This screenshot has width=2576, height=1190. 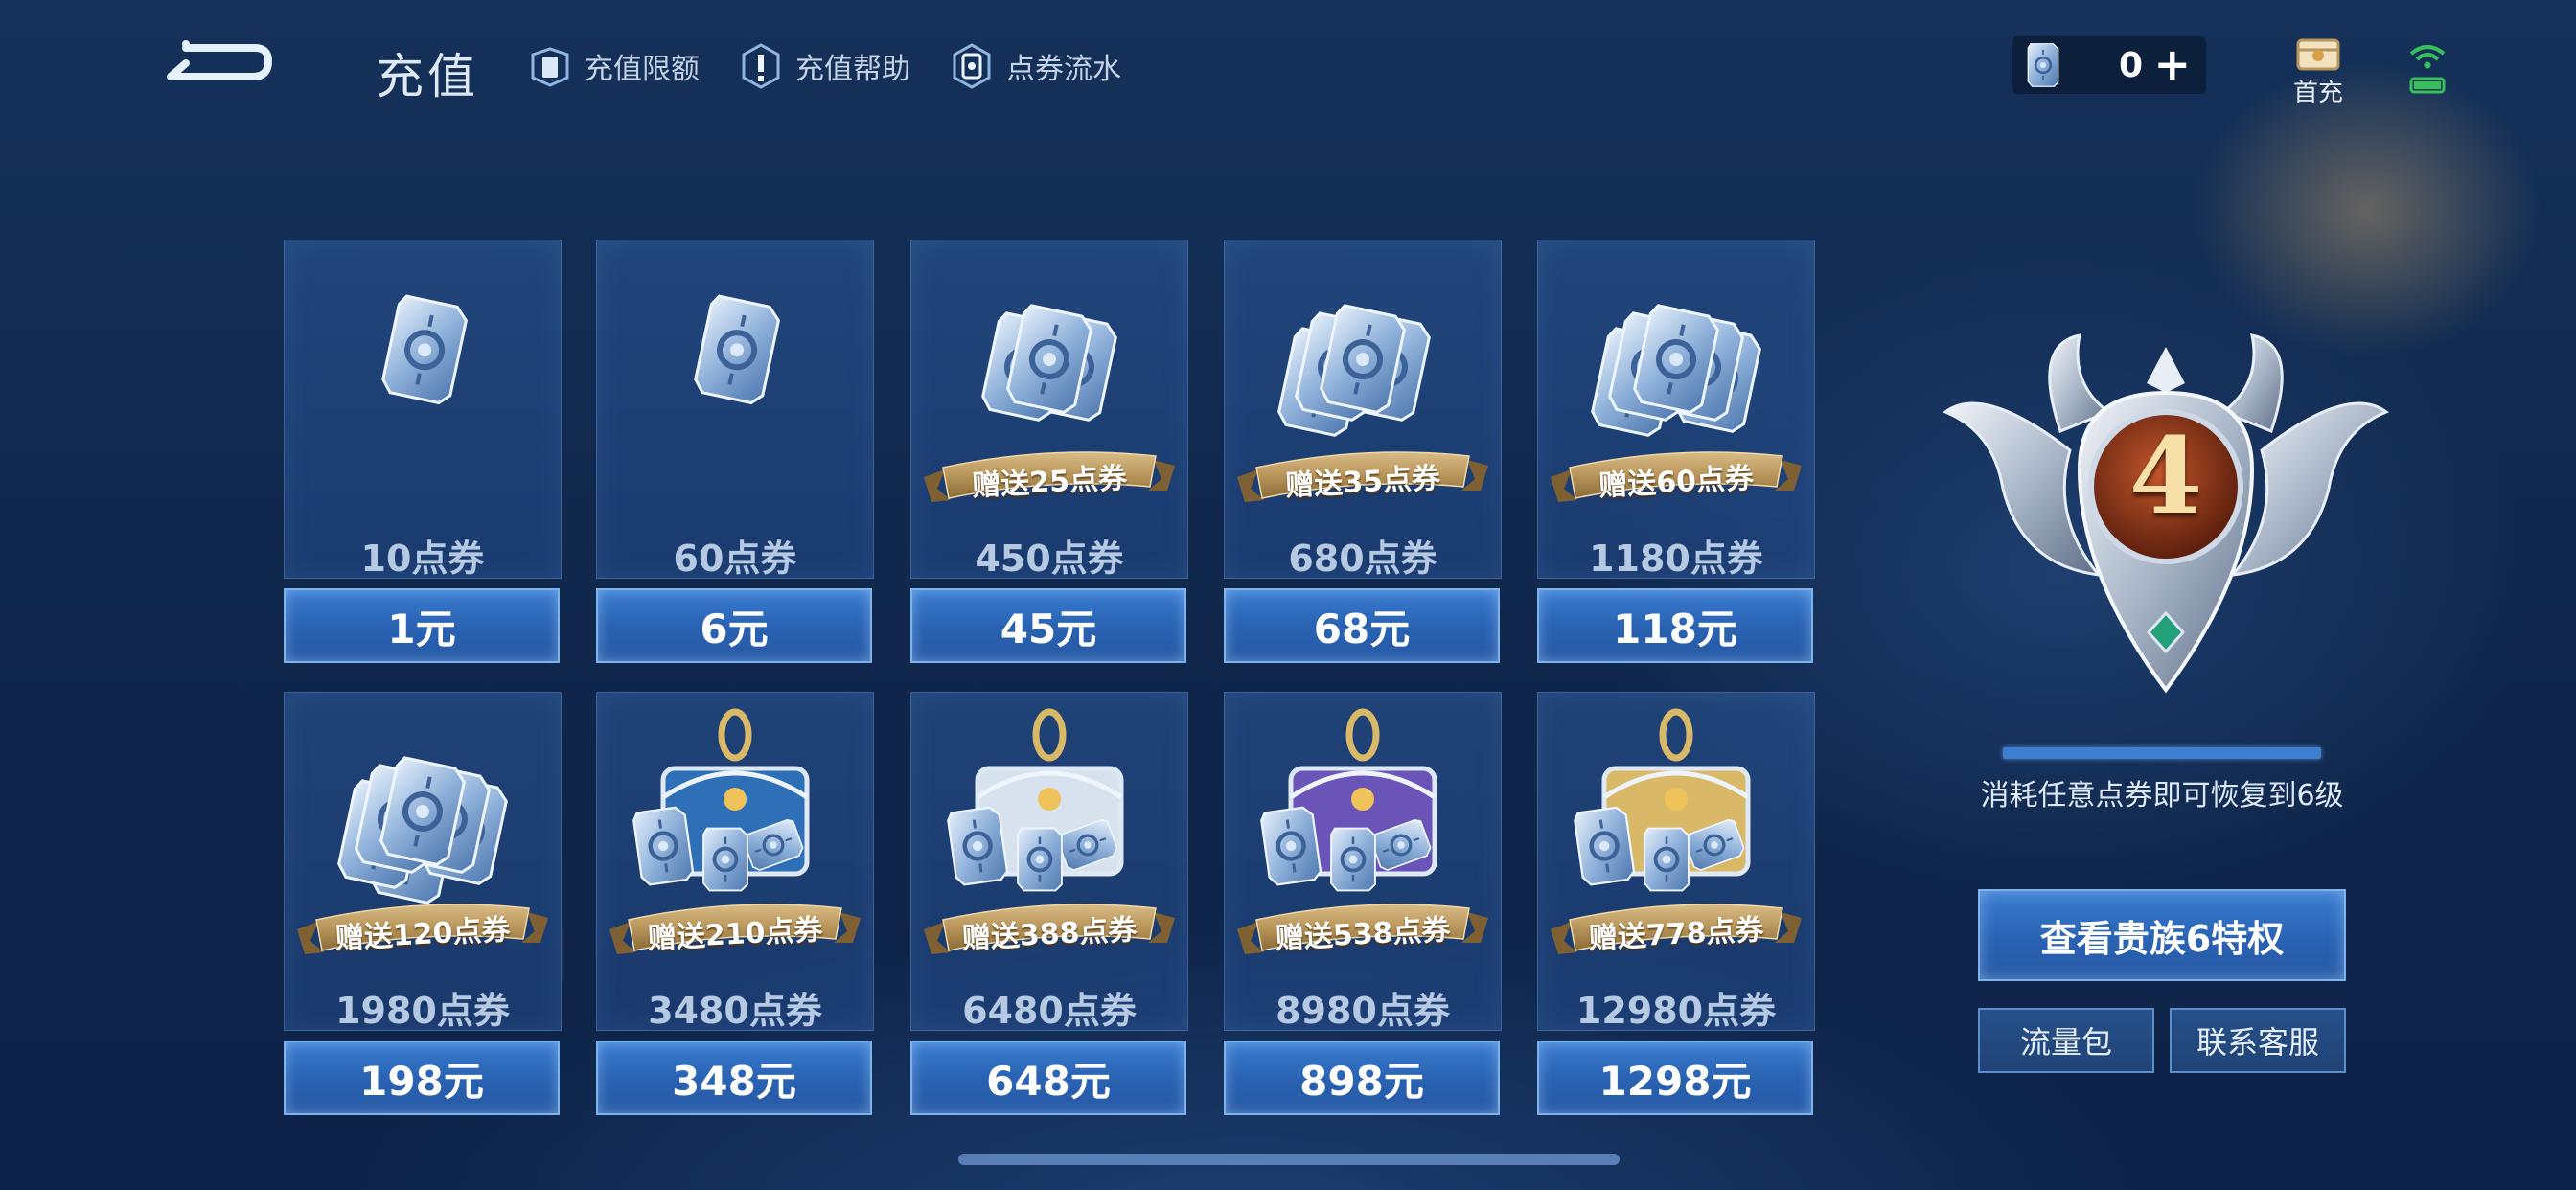 What do you see at coordinates (2172, 64) in the screenshot?
I see `add-balance-button: +` at bounding box center [2172, 64].